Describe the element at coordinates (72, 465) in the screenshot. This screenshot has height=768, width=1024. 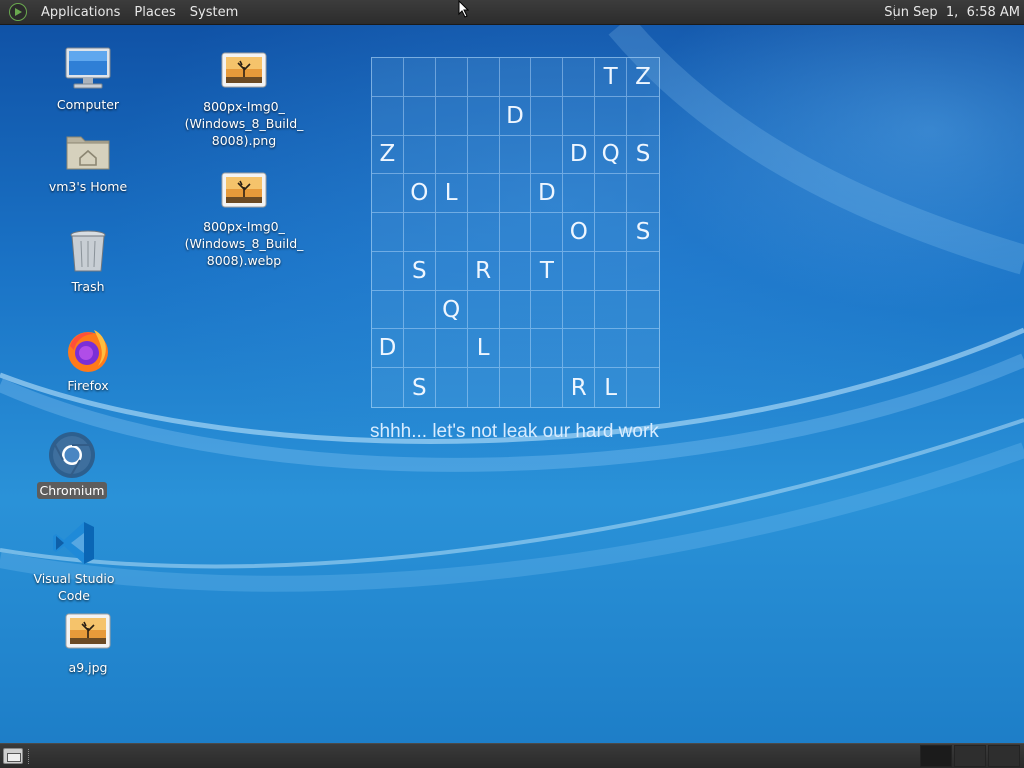
I see `desktop-icon-chromium: Chromium` at that location.